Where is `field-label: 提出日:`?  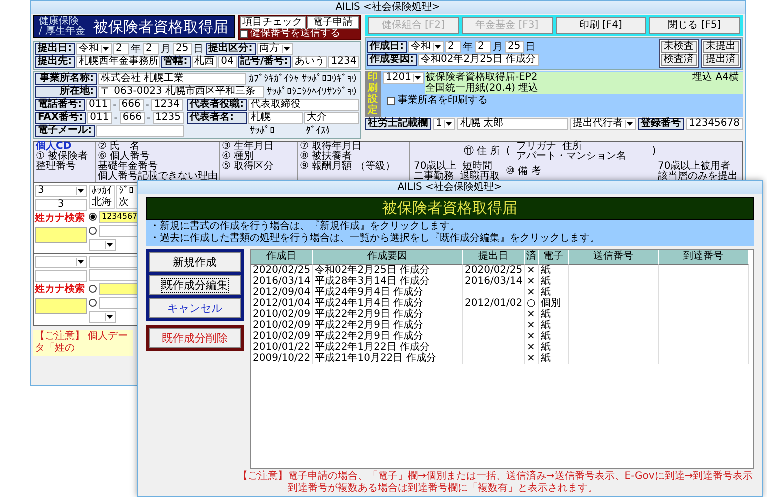
field-label: 提出日: is located at coordinates (55, 49).